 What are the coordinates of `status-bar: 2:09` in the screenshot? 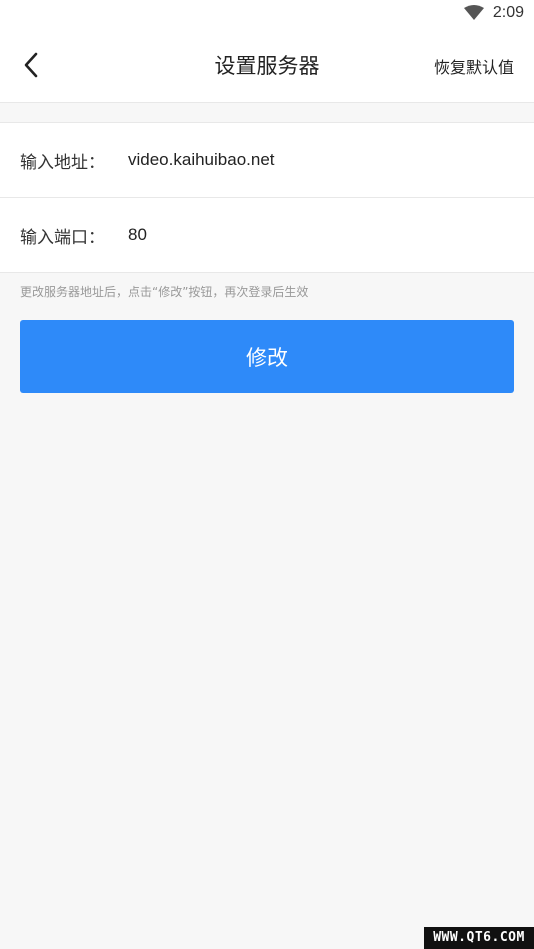 It's located at (267, 14).